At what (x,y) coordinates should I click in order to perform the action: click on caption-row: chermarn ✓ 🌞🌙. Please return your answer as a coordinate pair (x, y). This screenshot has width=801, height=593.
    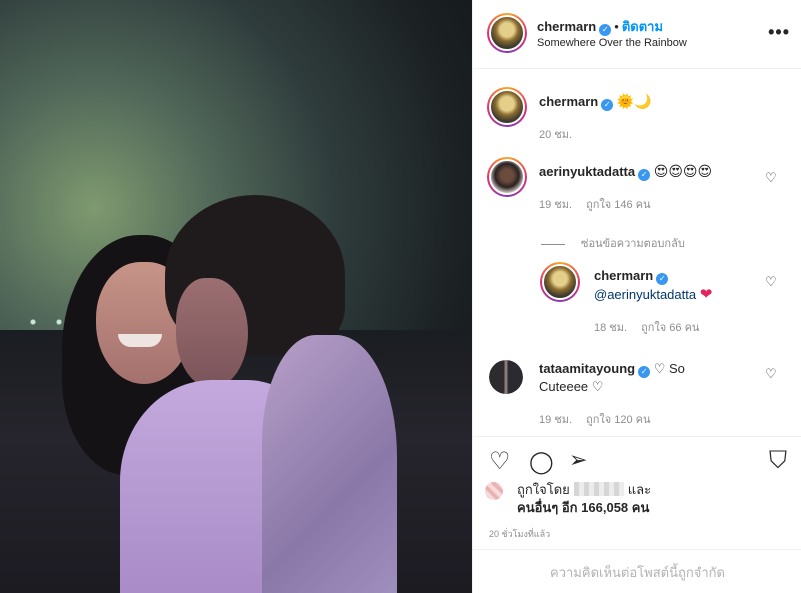
    Looking at the image, I should click on (595, 102).